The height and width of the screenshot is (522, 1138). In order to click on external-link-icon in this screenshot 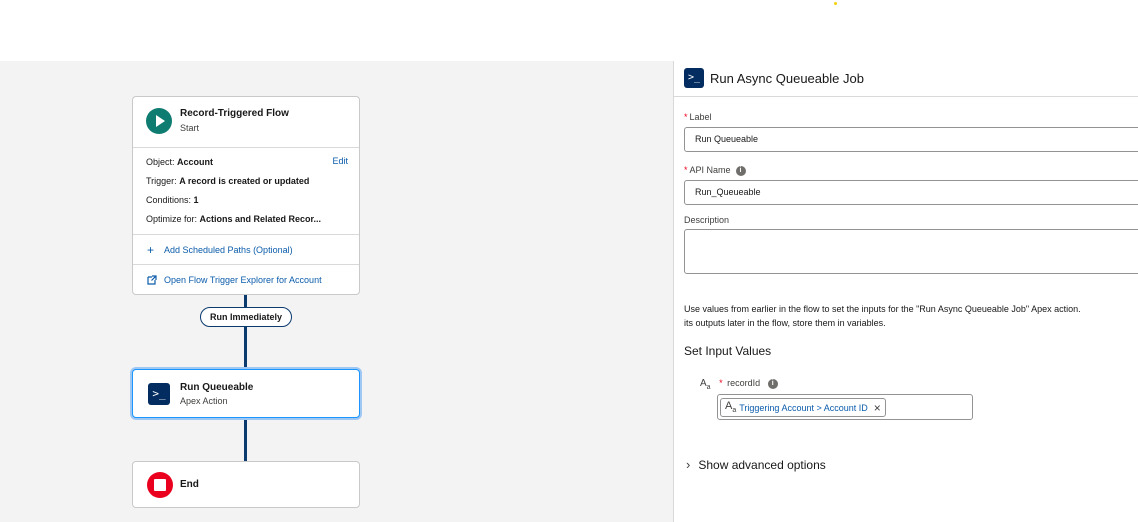, I will do `click(152, 280)`.